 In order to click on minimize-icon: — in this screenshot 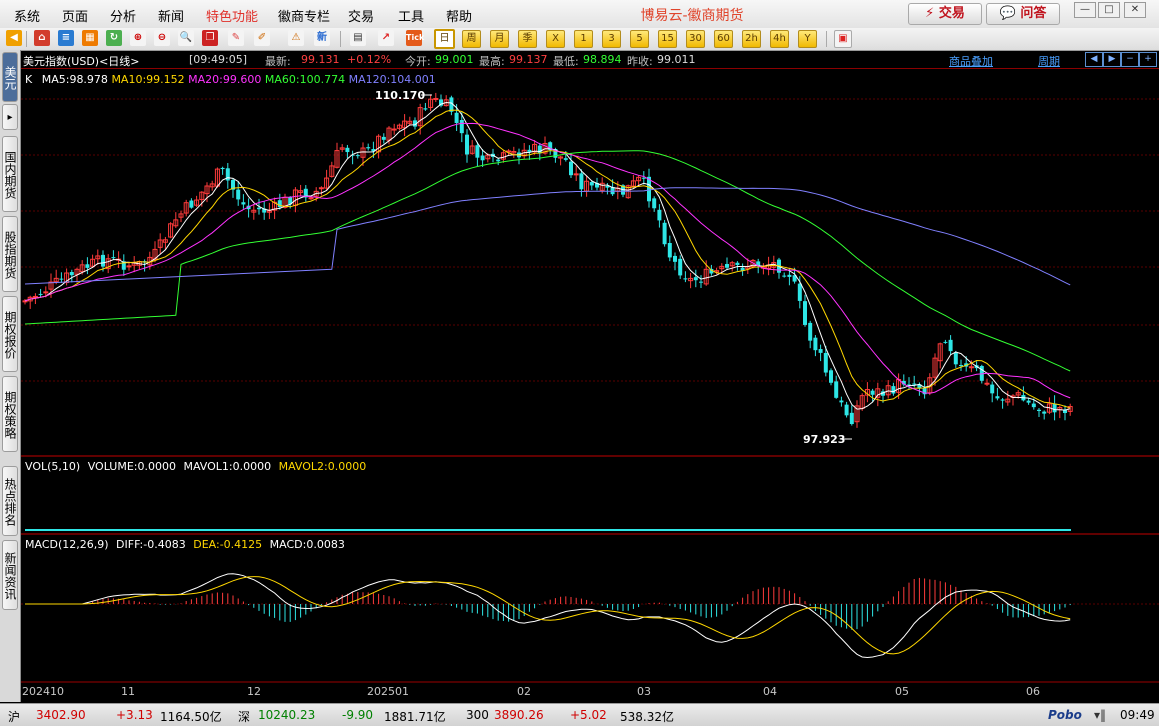, I will do `click(1085, 10)`.